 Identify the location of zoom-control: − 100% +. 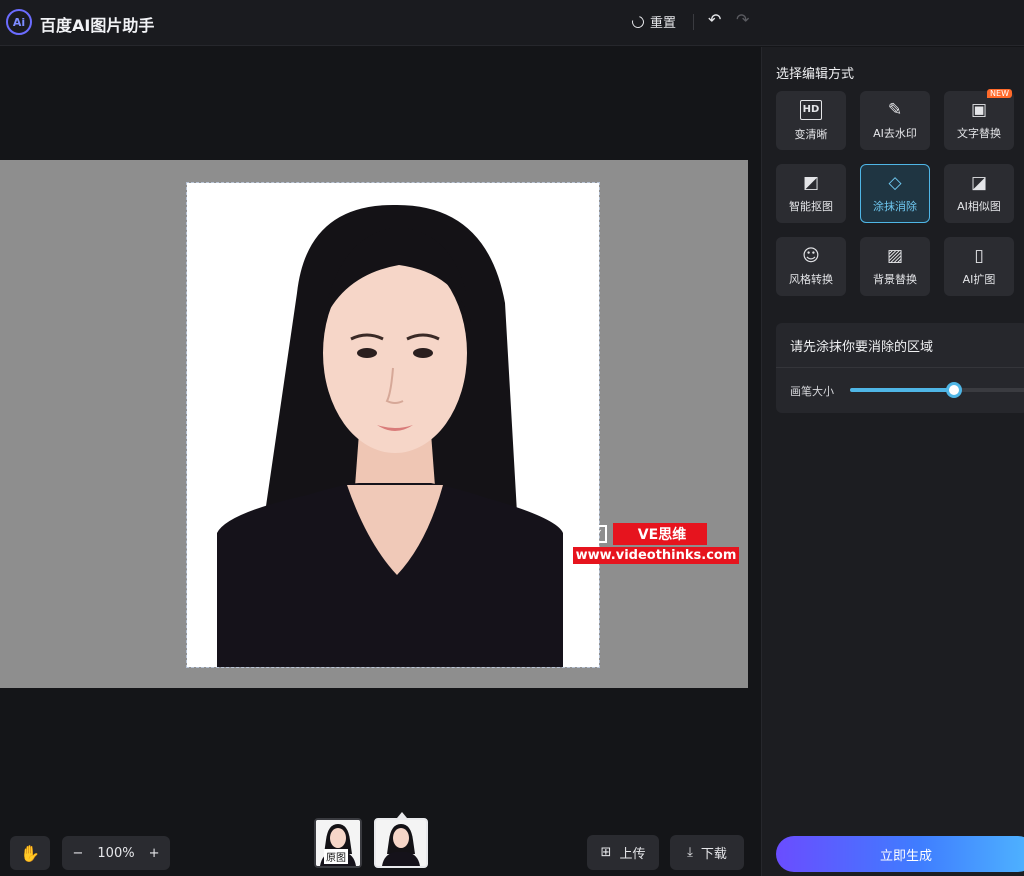
(116, 853).